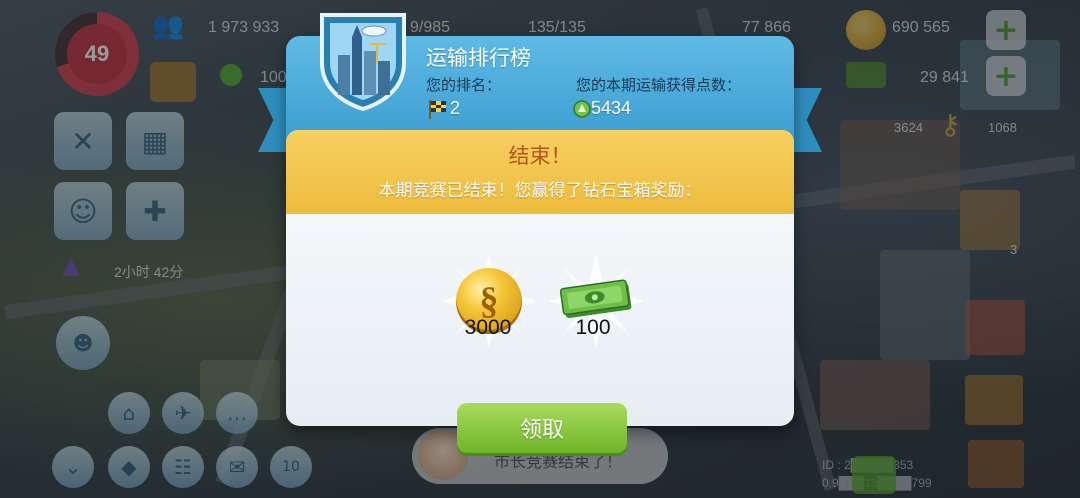  I want to click on claim-button: 领取, so click(542, 428).